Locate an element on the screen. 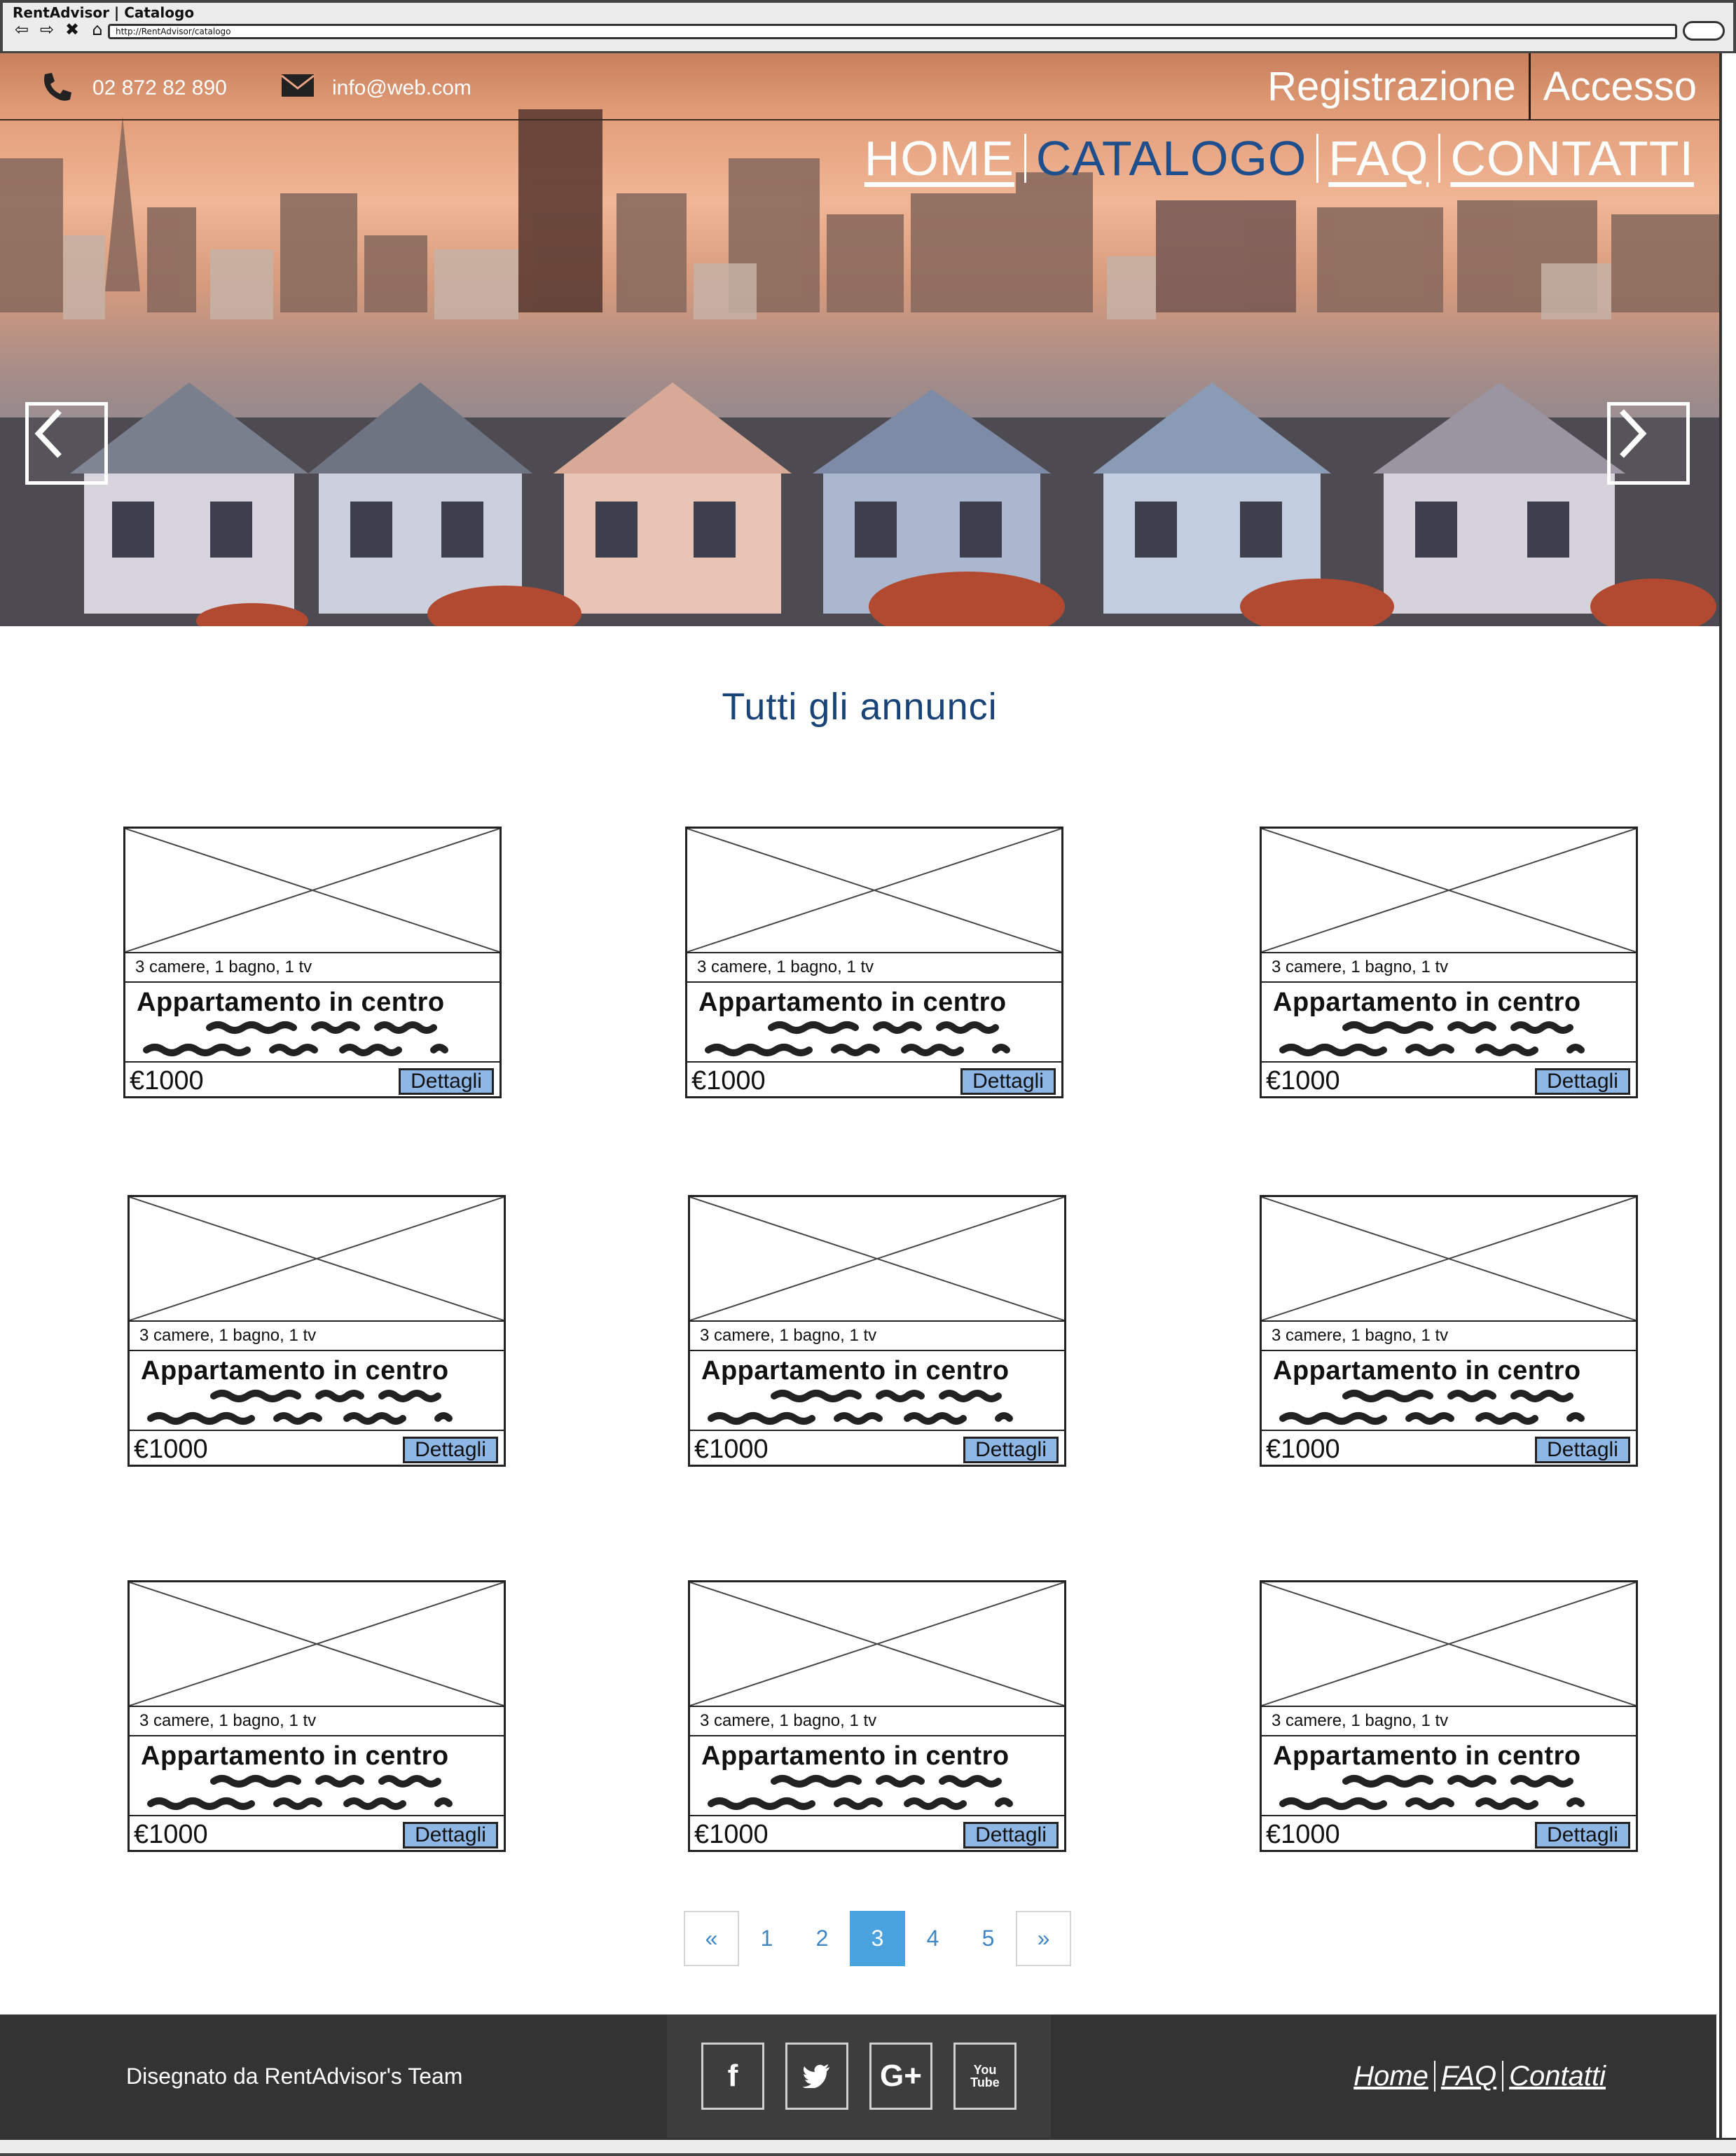  home-icon: ⌂ is located at coordinates (97, 29).